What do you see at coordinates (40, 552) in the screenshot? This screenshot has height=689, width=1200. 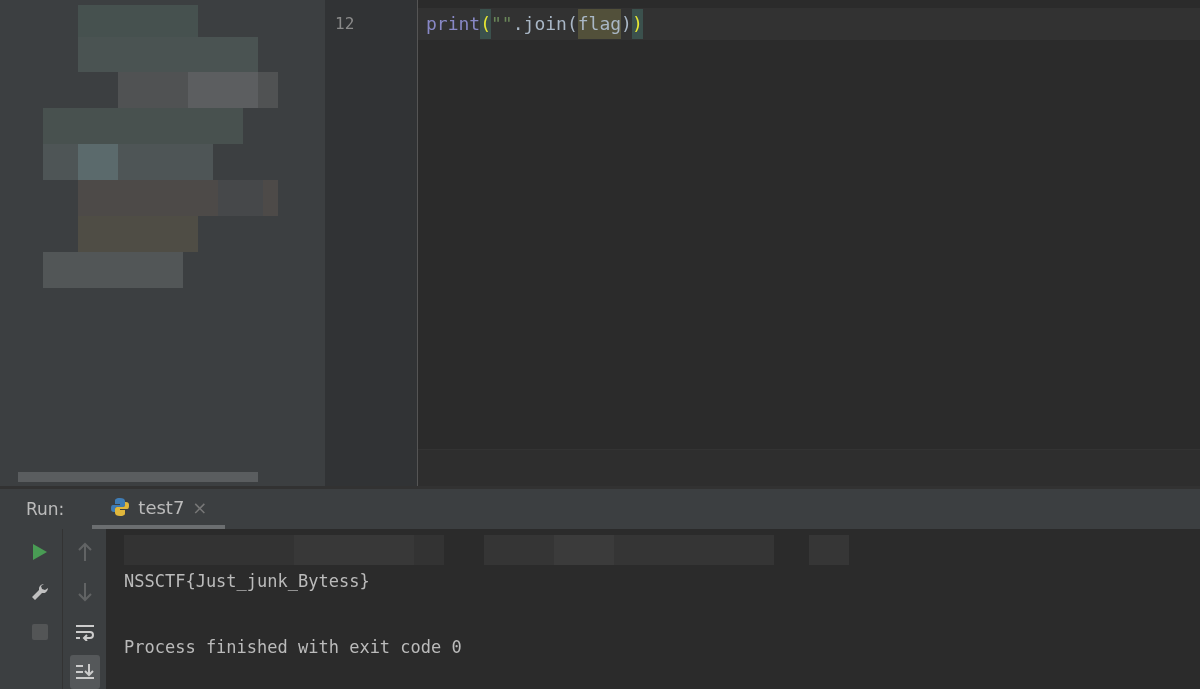 I see `run-icon` at bounding box center [40, 552].